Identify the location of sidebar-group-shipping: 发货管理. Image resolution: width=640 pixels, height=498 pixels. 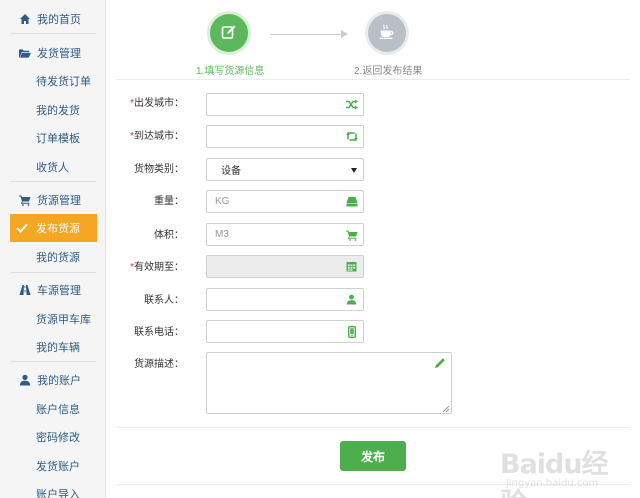
(53, 53).